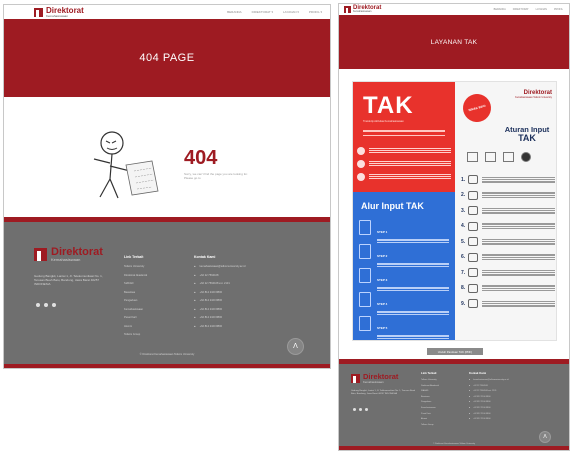 The height and width of the screenshot is (453, 574). Describe the element at coordinates (463, 288) in the screenshot. I see `rule-number: 8.` at that location.